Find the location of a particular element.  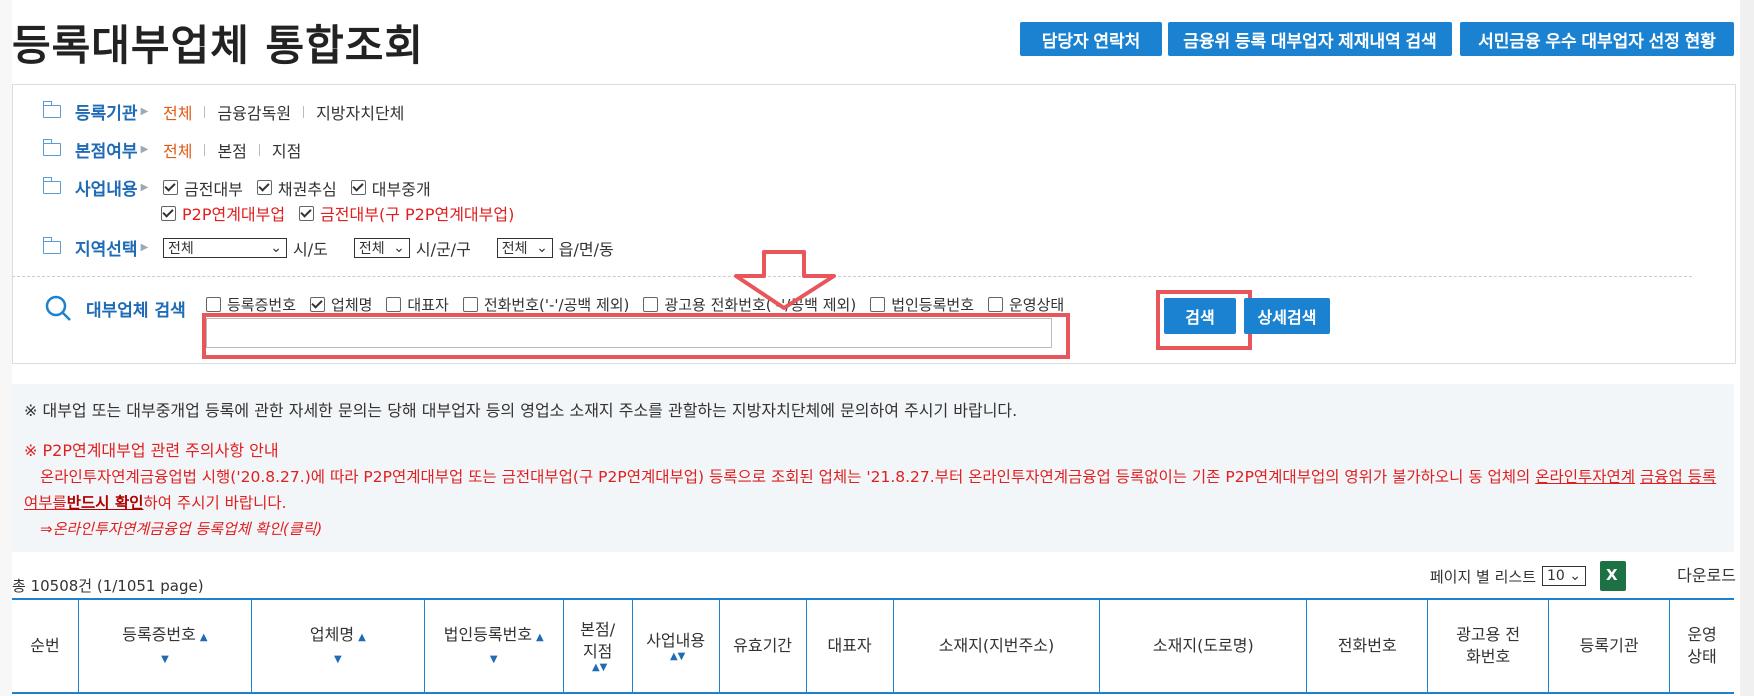

per-page-control: 페이지 별 리스트 10 ⌄ is located at coordinates (1532, 576).